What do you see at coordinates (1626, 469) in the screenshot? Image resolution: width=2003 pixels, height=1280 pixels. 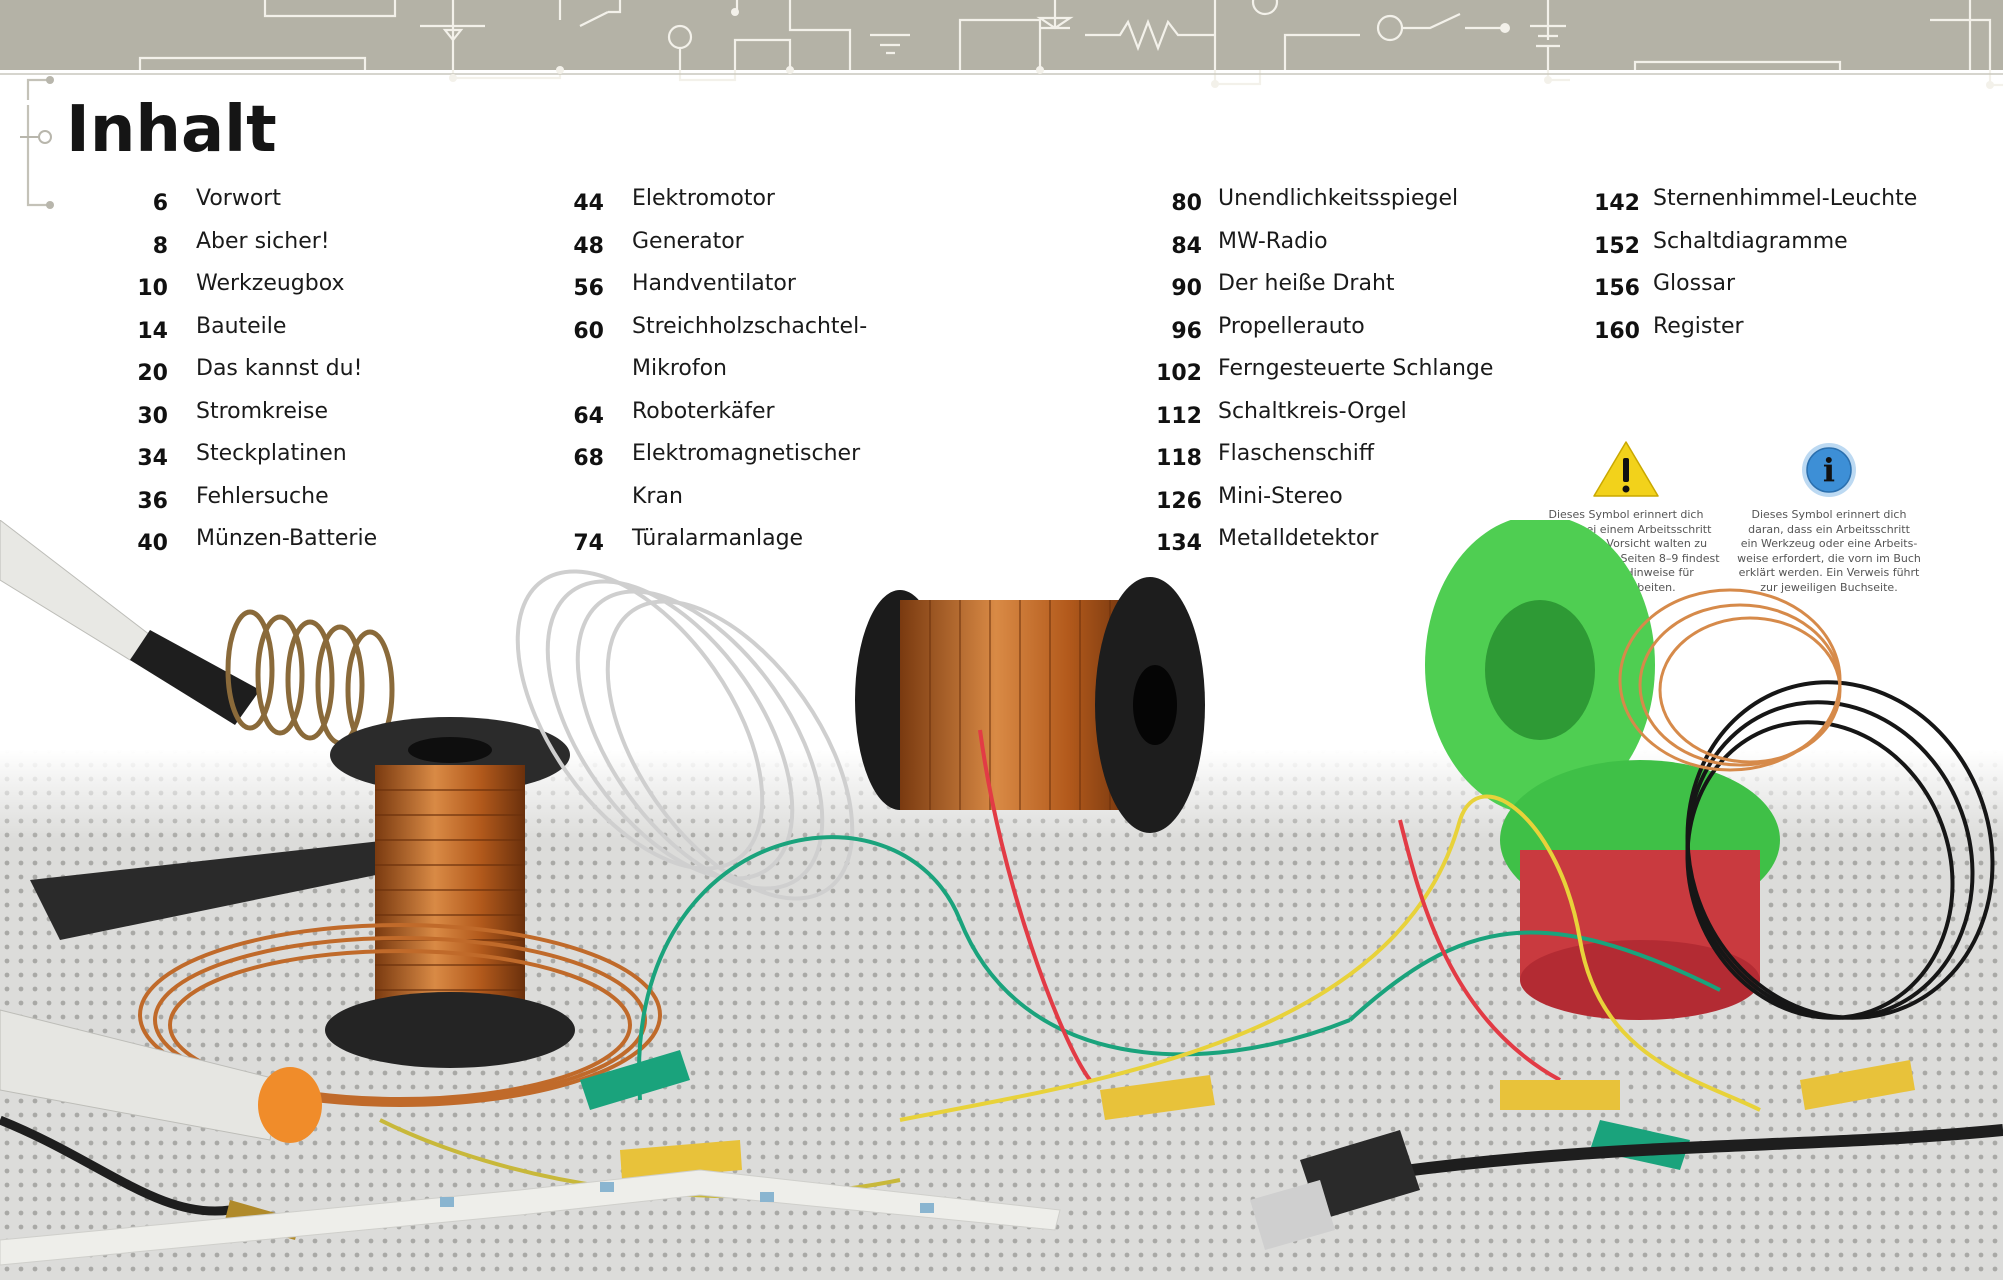 I see `warning-triangle-icon` at bounding box center [1626, 469].